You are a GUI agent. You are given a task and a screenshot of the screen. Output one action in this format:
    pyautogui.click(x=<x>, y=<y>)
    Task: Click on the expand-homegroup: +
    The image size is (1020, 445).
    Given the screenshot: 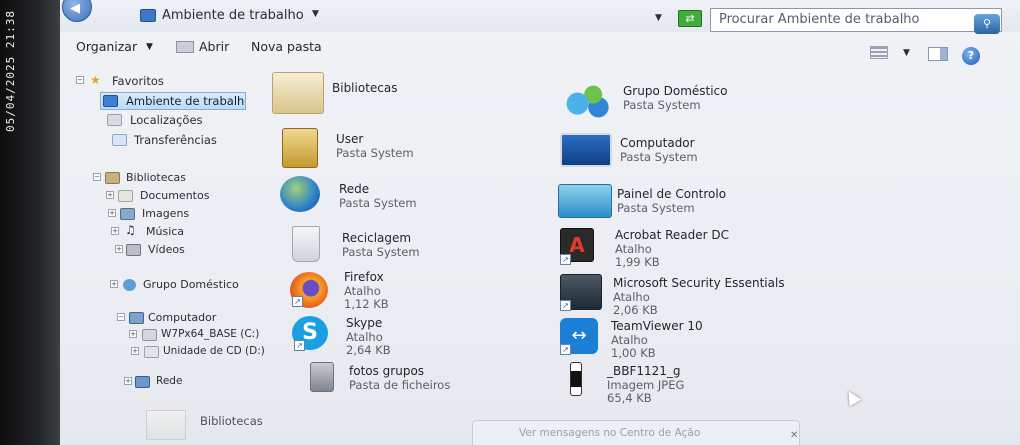 What is the action you would take?
    pyautogui.click(x=114, y=284)
    